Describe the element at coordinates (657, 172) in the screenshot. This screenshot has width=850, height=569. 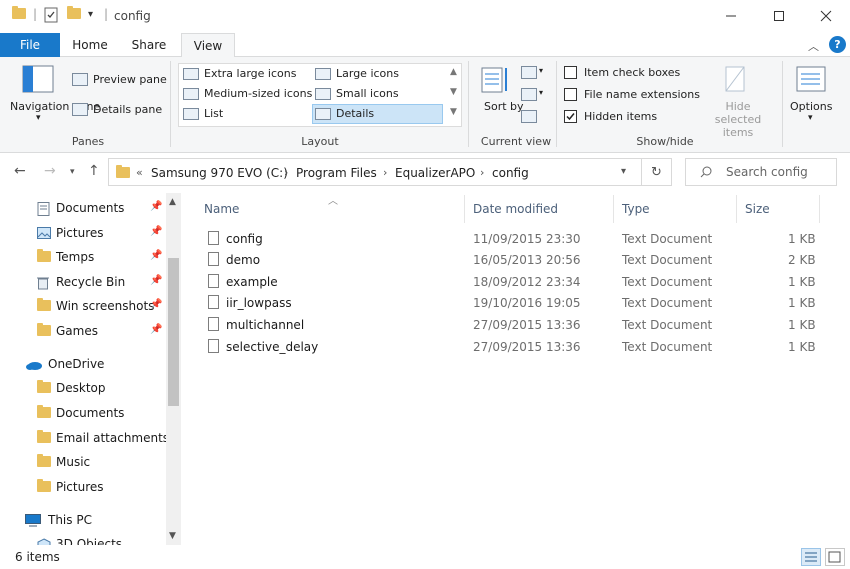
I see `refresh-icon: ↻` at that location.